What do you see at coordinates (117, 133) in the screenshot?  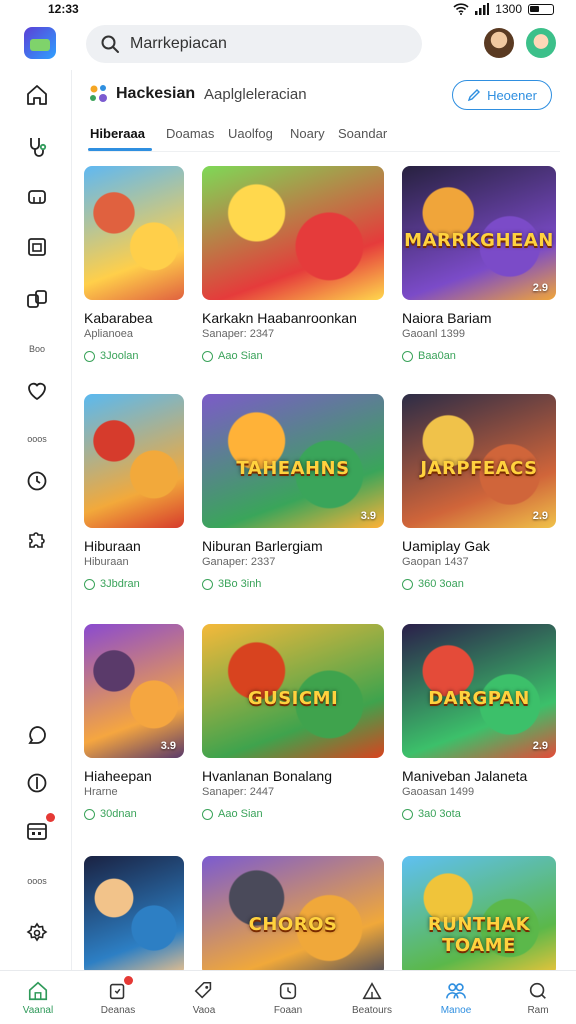 I see `tab-item: Hiberaaa` at bounding box center [117, 133].